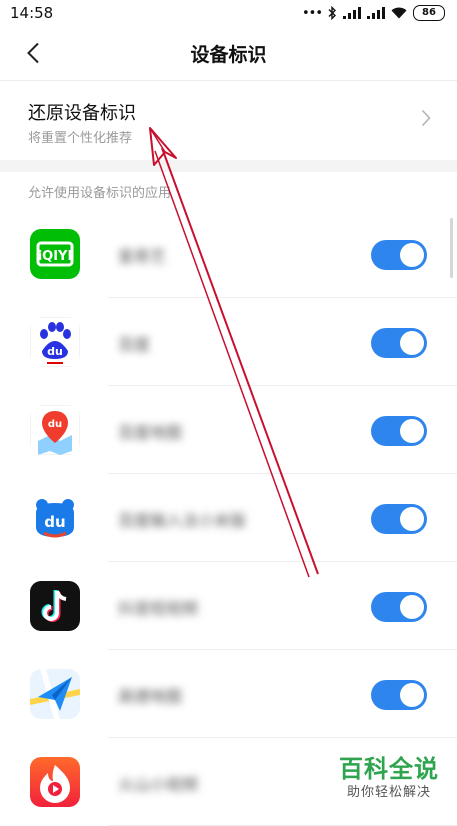 The image size is (457, 826). Describe the element at coordinates (312, 13) in the screenshot. I see `notification-dots: •••` at that location.